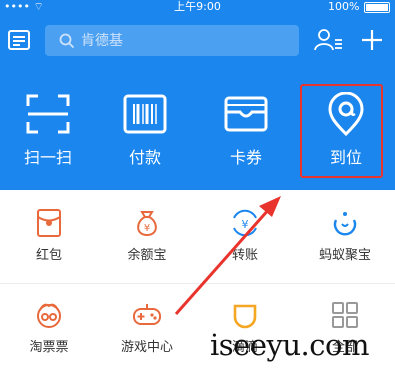 Image resolution: width=395 pixels, height=379 pixels. I want to click on add-icon, so click(372, 40).